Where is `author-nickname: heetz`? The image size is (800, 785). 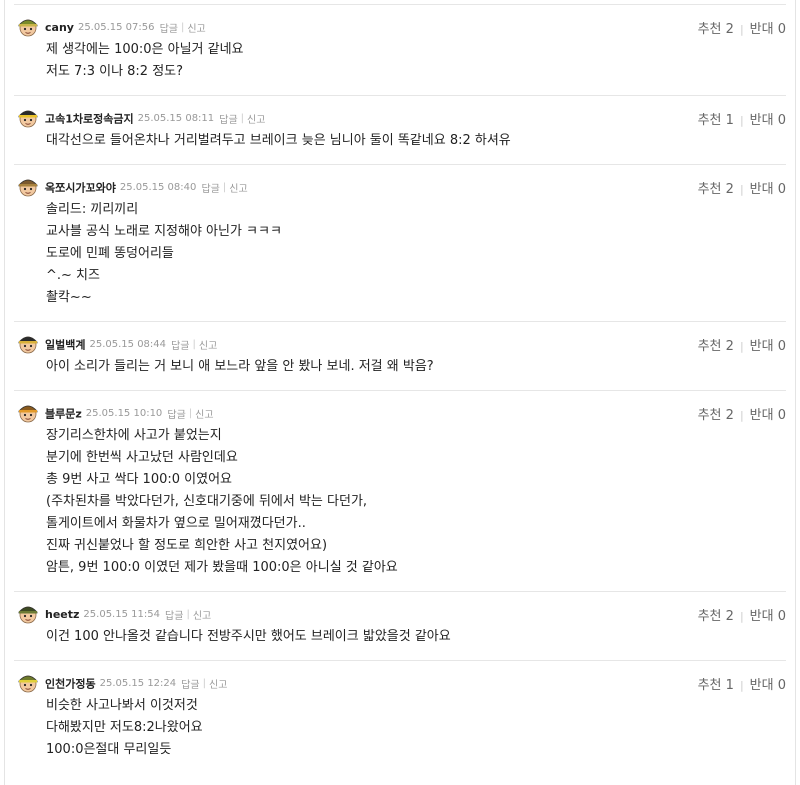 author-nickname: heetz is located at coordinates (62, 614).